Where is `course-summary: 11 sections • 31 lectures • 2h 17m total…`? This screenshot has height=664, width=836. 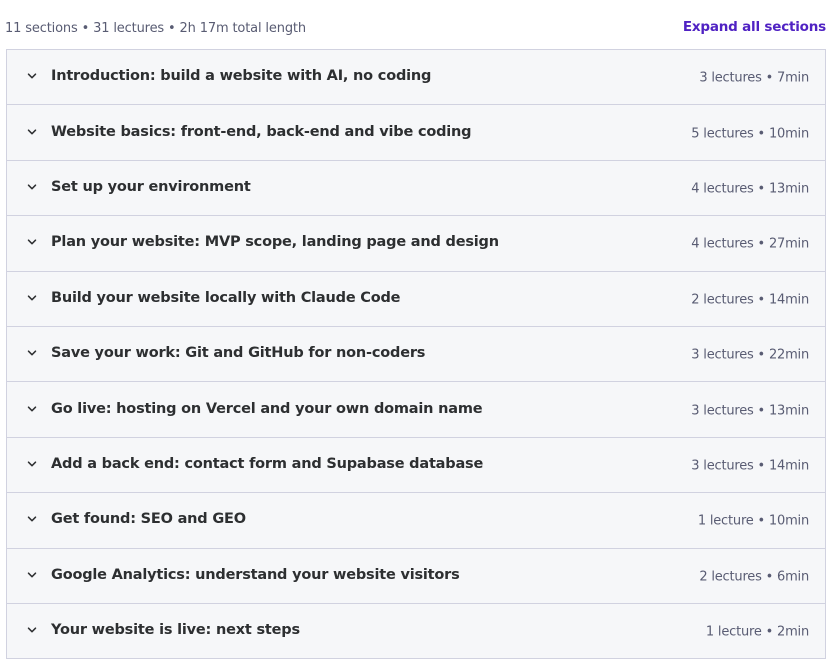
course-summary: 11 sections • 31 lectures • 2h 17m total… is located at coordinates (155, 28).